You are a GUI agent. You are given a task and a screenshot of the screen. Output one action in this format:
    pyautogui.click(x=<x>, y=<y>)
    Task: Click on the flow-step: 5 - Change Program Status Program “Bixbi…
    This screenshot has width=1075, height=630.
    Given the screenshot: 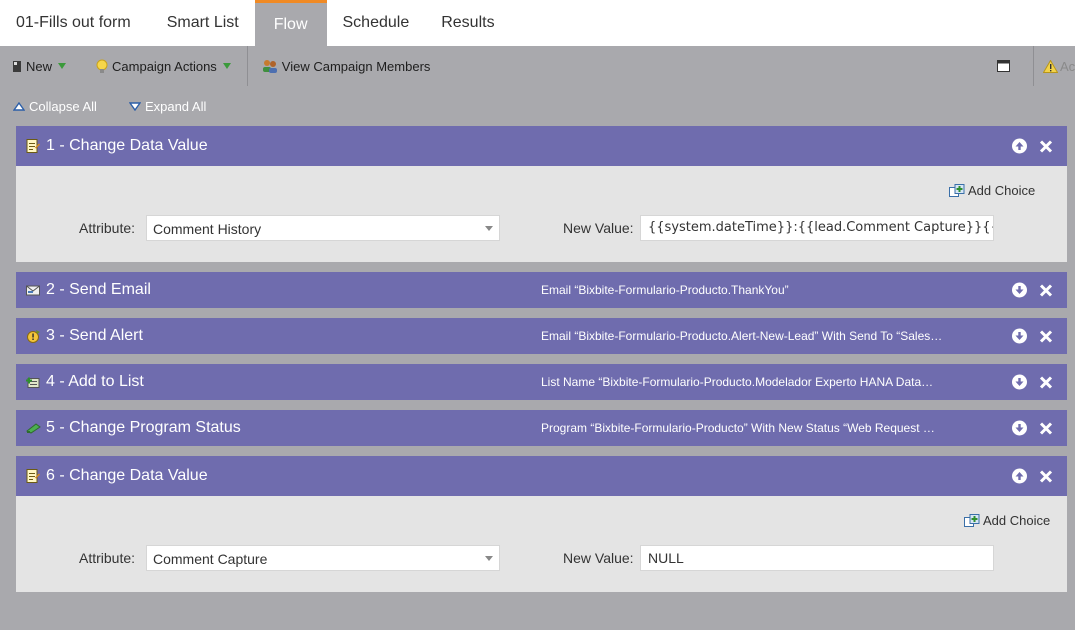 What is the action you would take?
    pyautogui.click(x=541, y=428)
    